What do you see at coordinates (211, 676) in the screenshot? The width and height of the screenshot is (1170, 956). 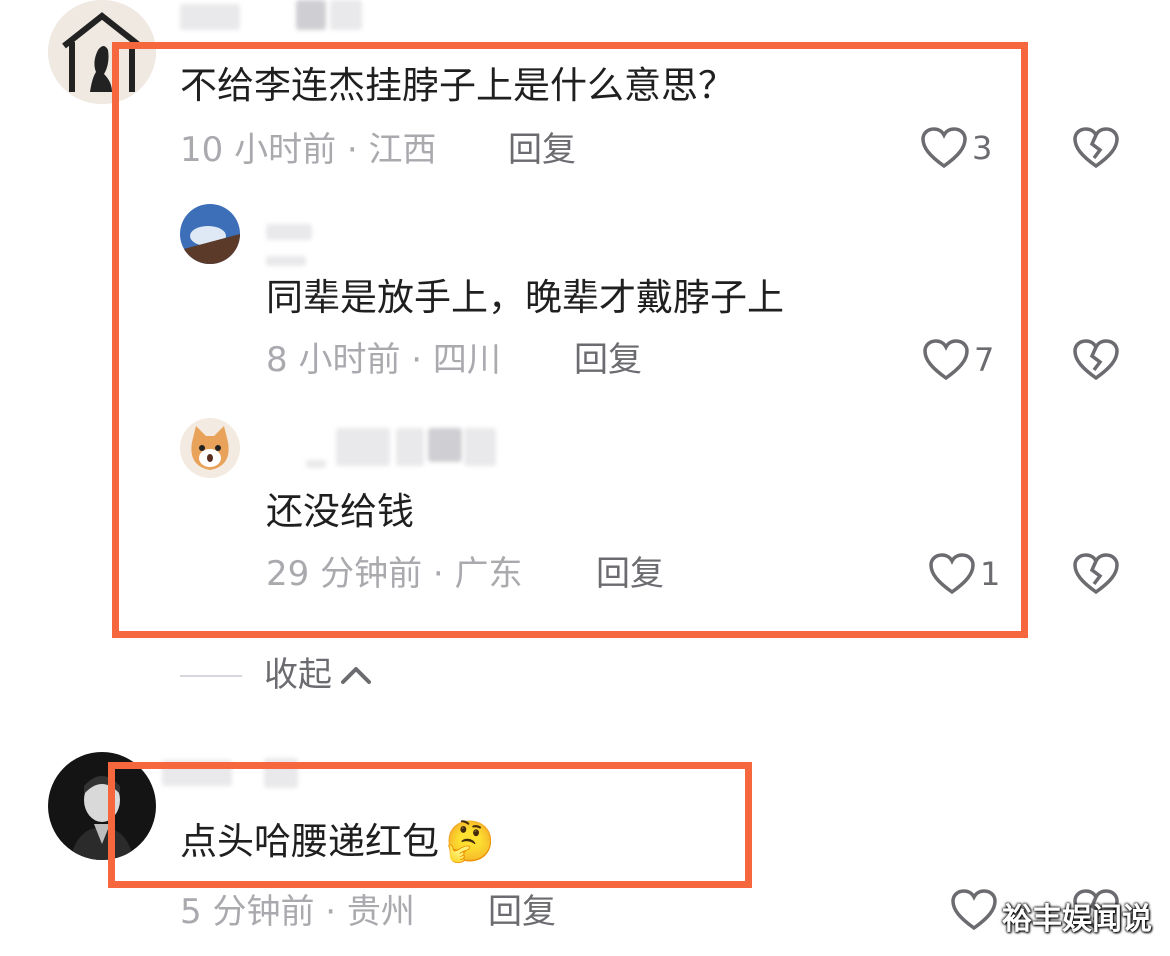 I see `collapse-divider` at bounding box center [211, 676].